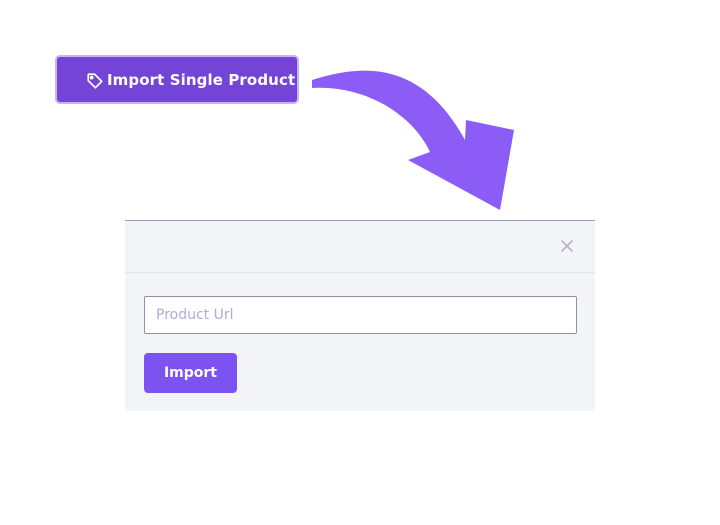 This screenshot has height=525, width=720. I want to click on tag-icon, so click(95, 81).